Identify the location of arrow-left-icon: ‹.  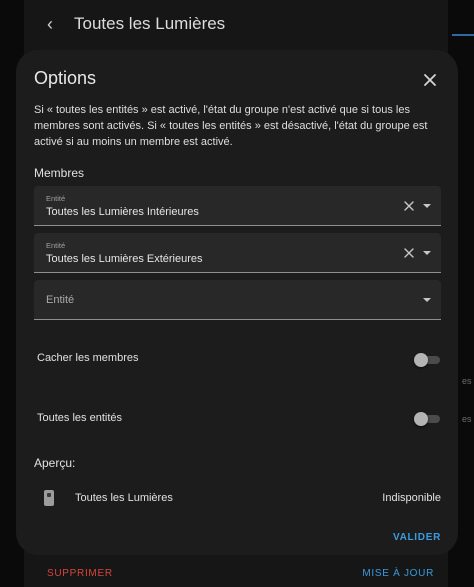
(50, 24).